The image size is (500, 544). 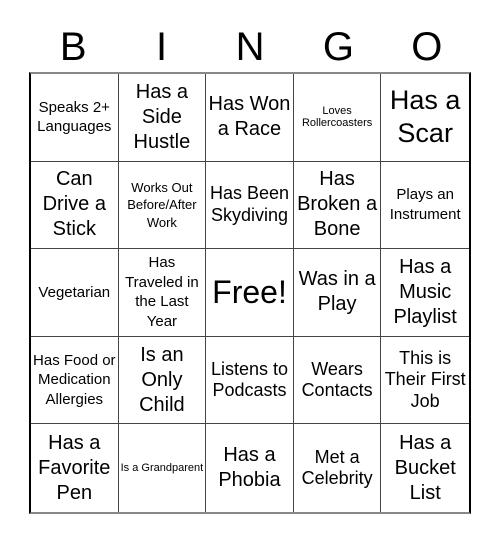 I want to click on header-letter-o: O, so click(x=427, y=47).